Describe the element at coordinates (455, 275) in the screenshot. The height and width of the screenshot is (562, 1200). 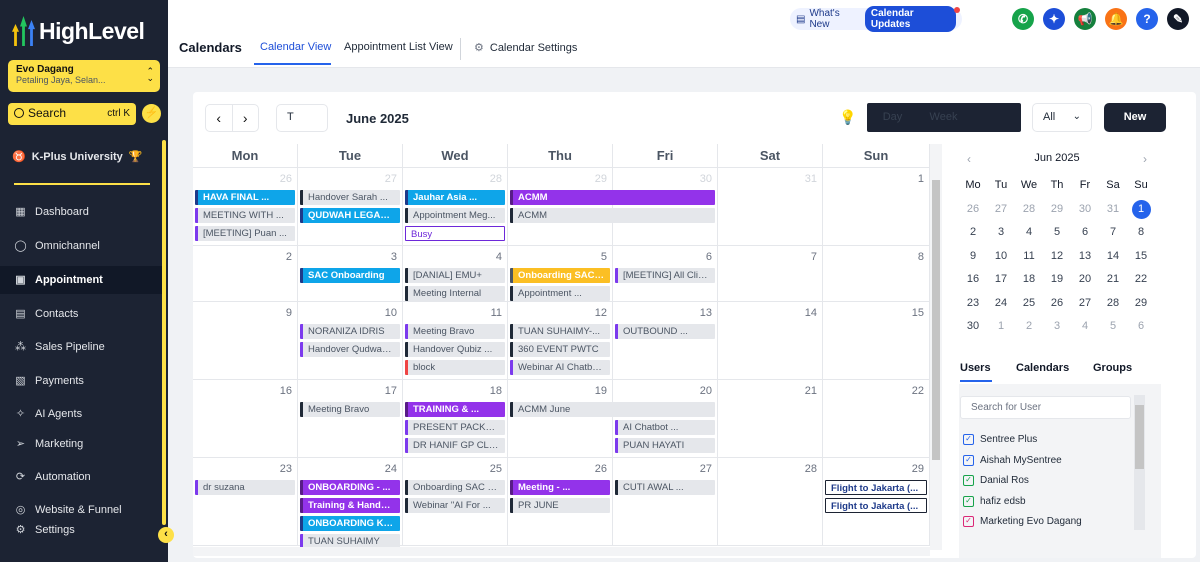
I see `calendar-event: [DANIAL] EMU+` at that location.